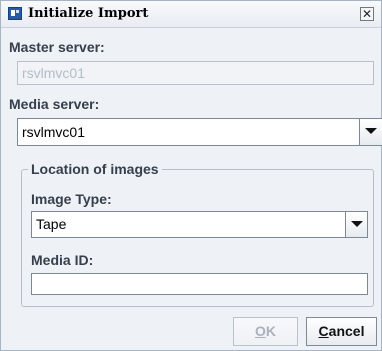 This screenshot has width=382, height=351. I want to click on ok-button: OK, so click(265, 331).